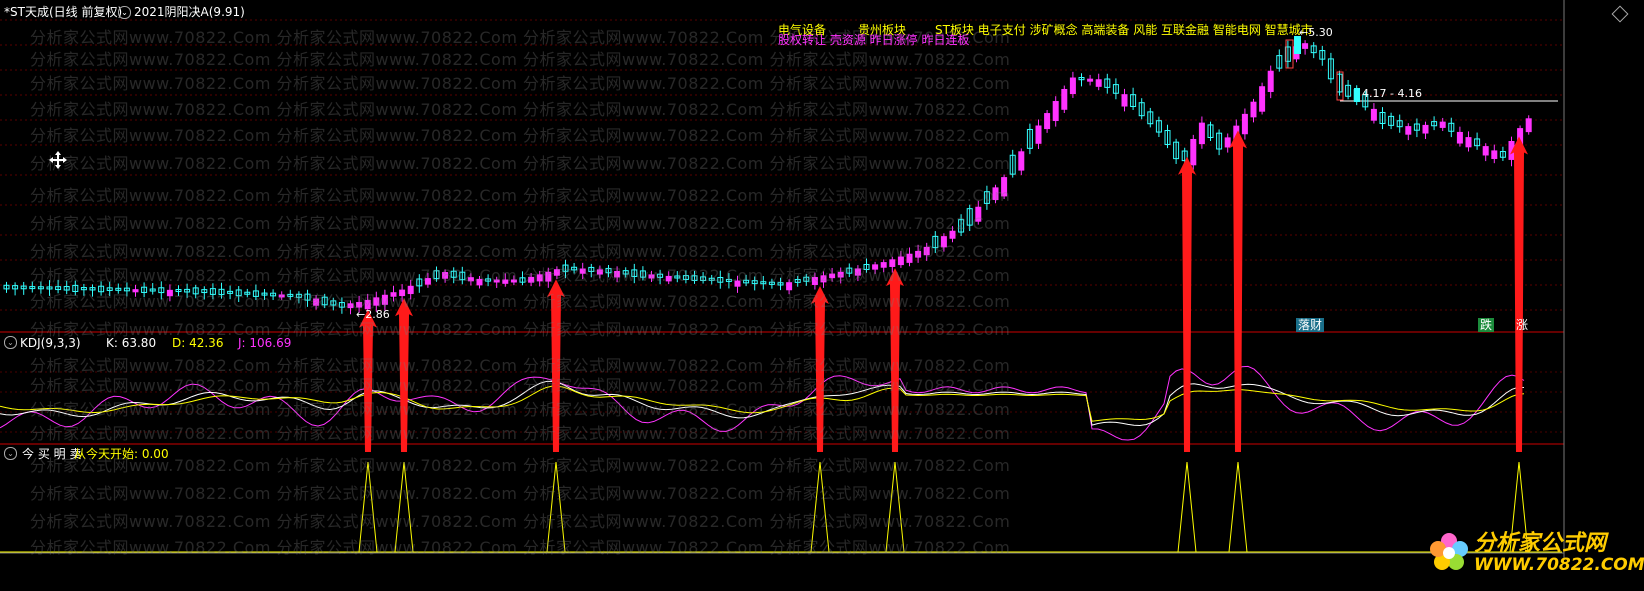 This screenshot has width=1644, height=591. I want to click on range-price-label: 4.17 - 4.16, so click(1392, 93).